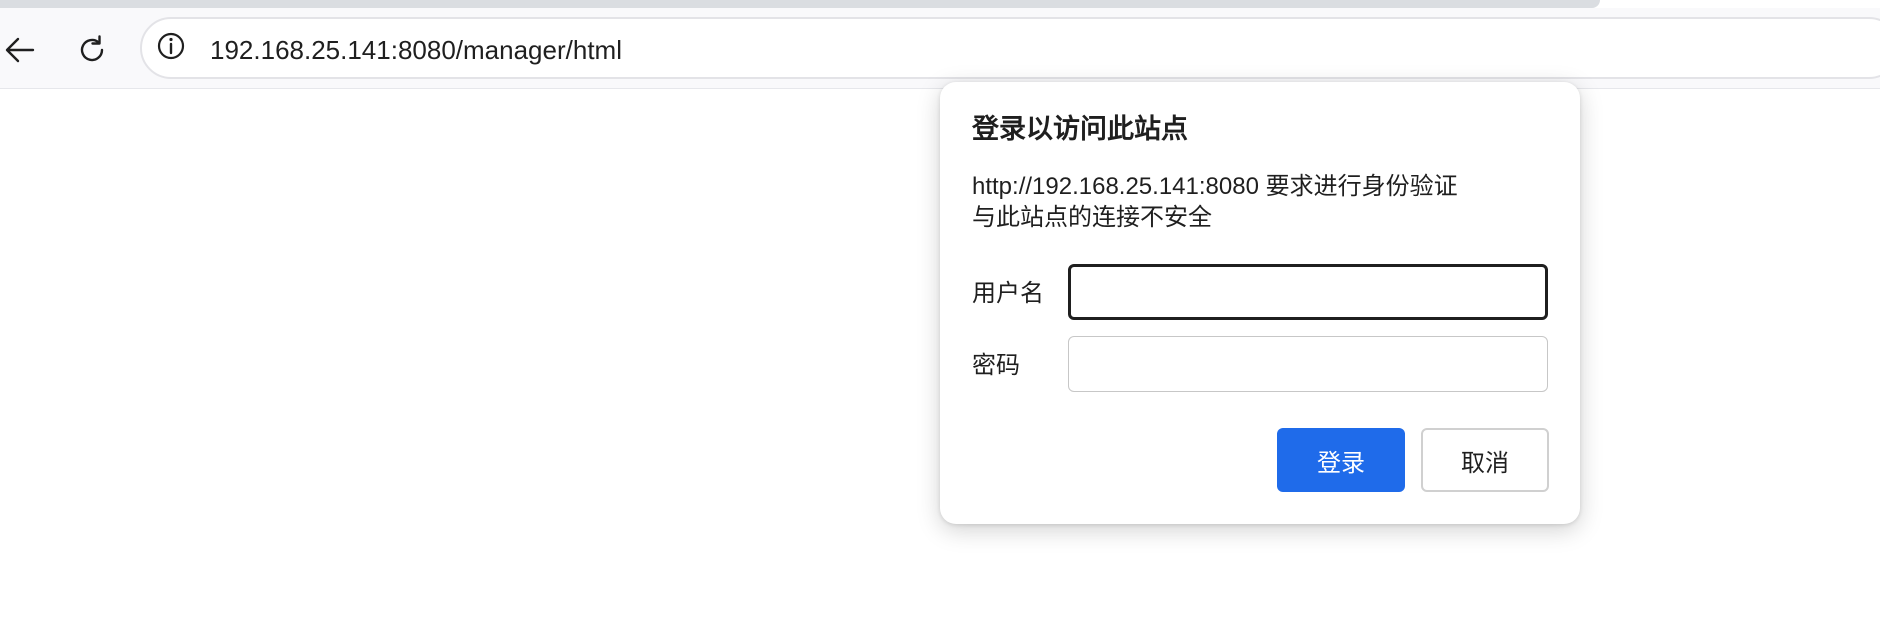  What do you see at coordinates (996, 365) in the screenshot?
I see `password-label: 密码` at bounding box center [996, 365].